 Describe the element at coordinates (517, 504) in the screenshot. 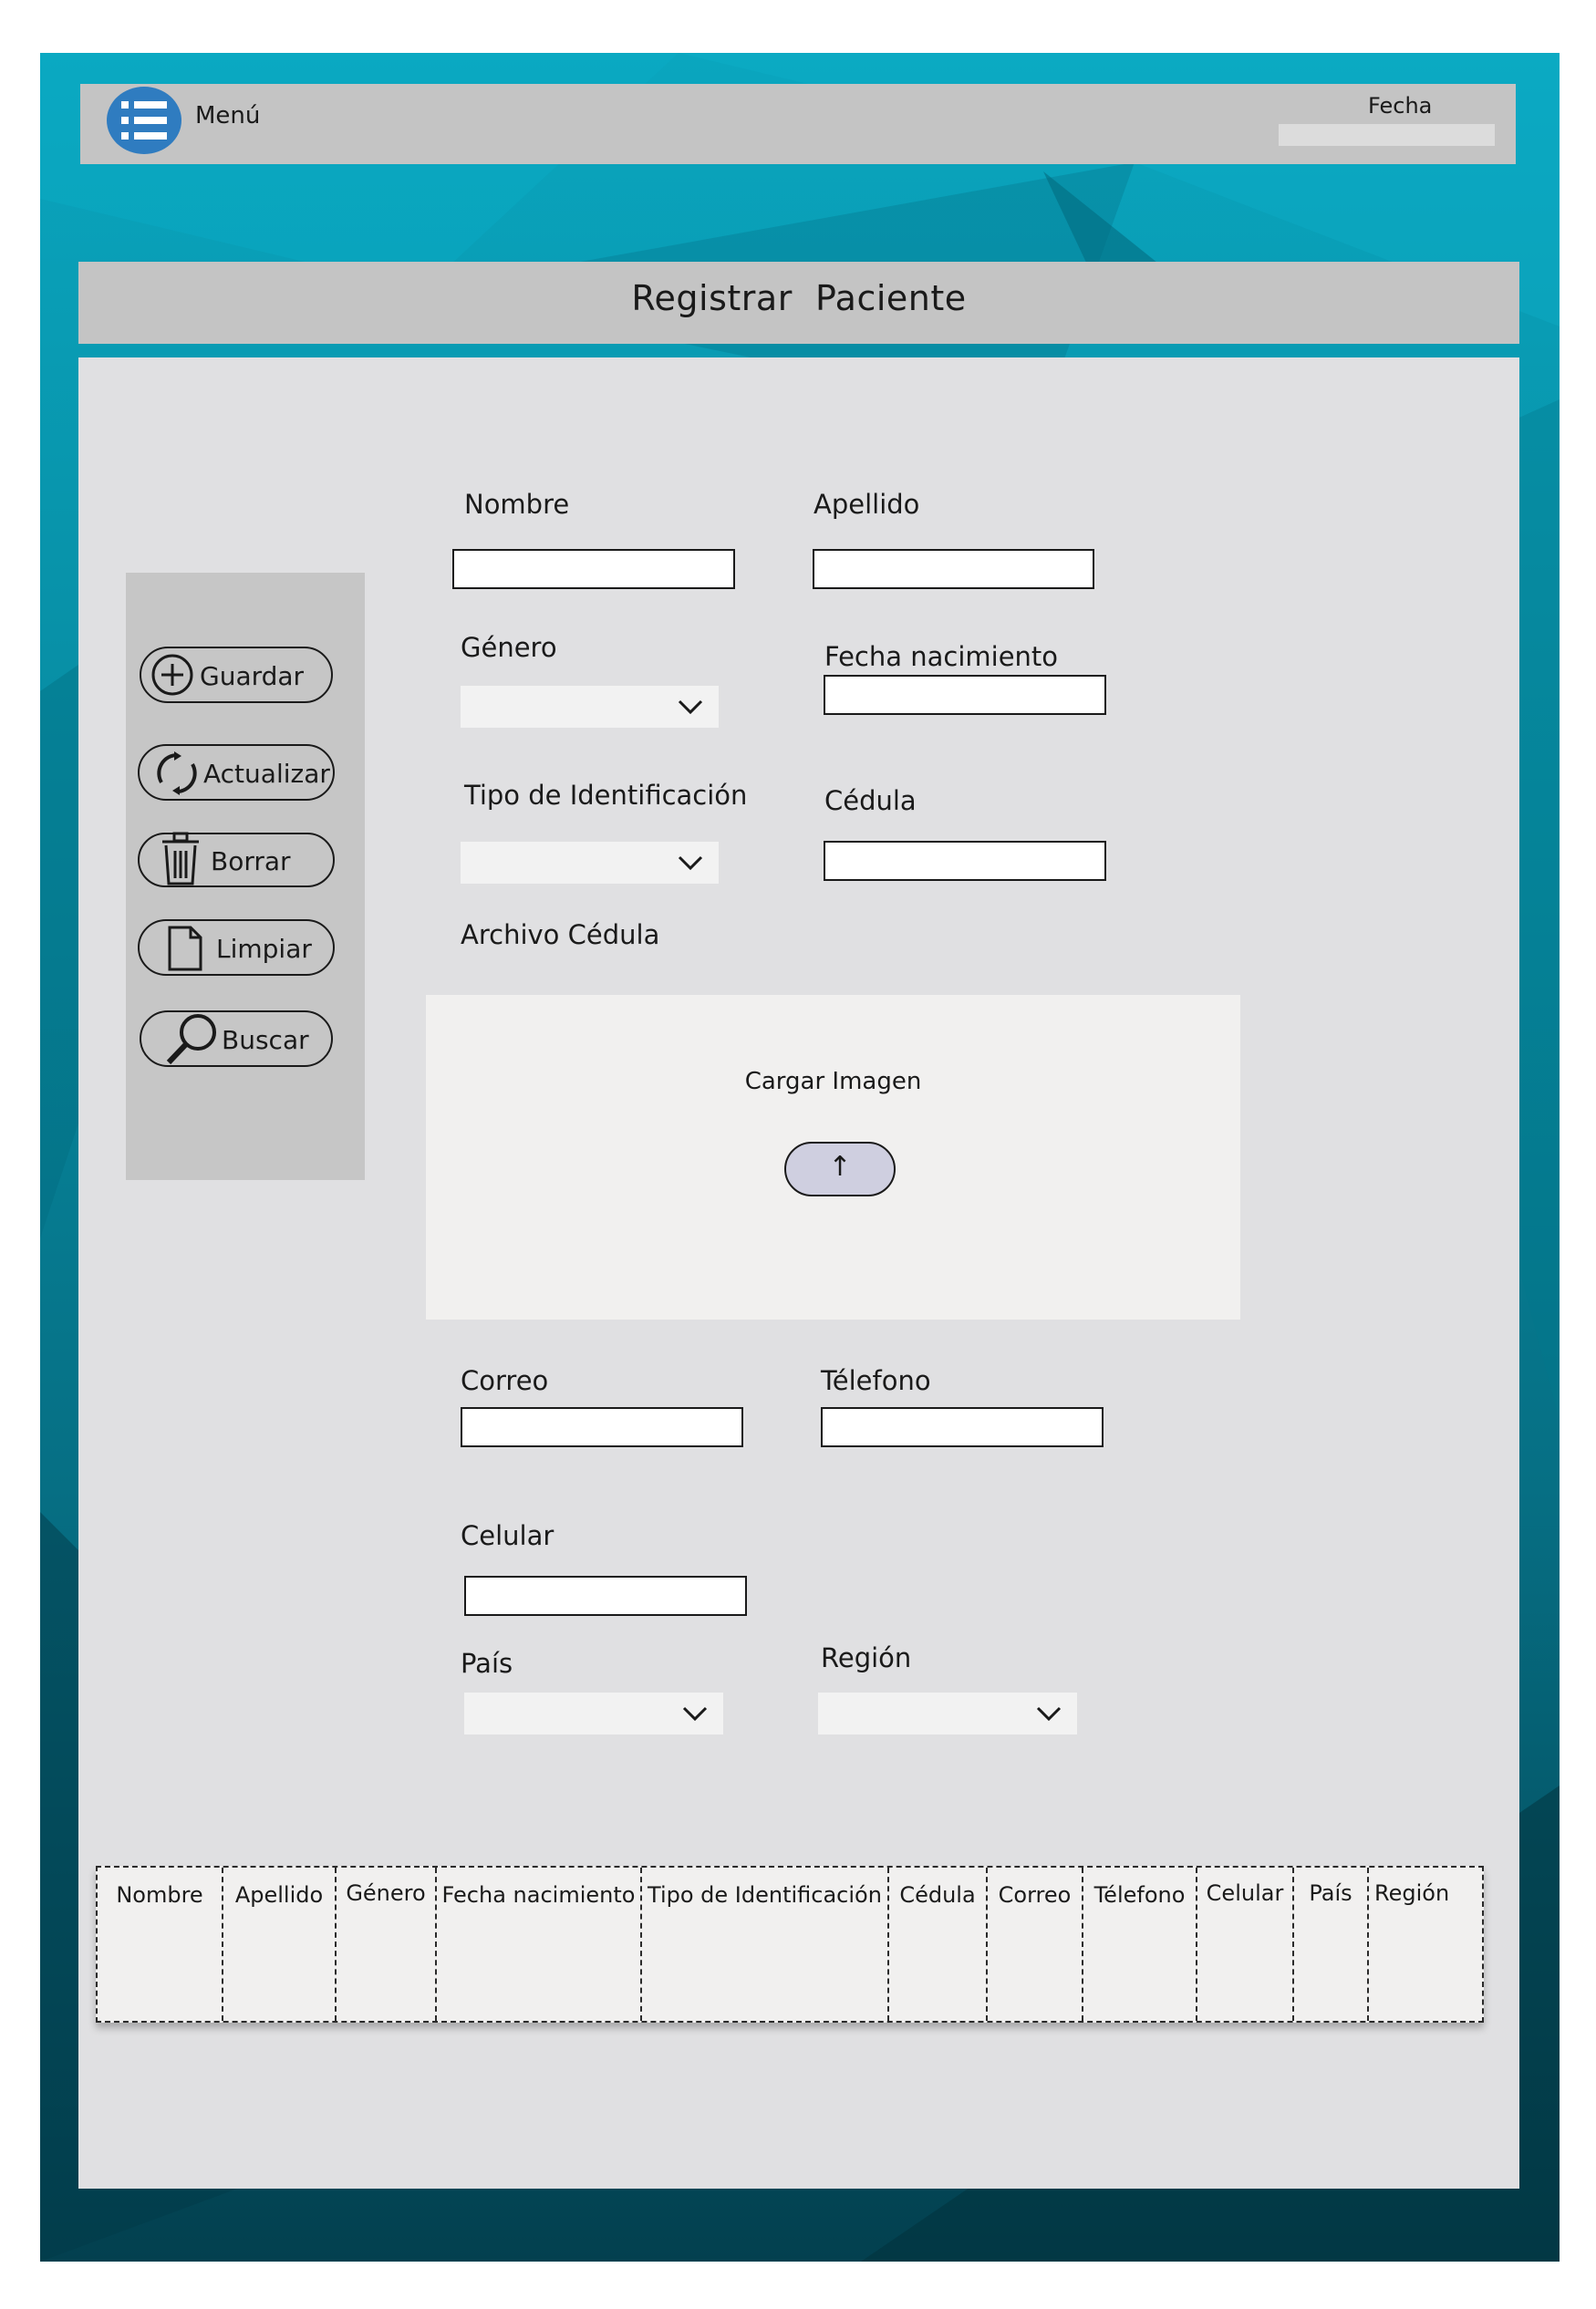

I see `nombre-label: Nombre` at that location.